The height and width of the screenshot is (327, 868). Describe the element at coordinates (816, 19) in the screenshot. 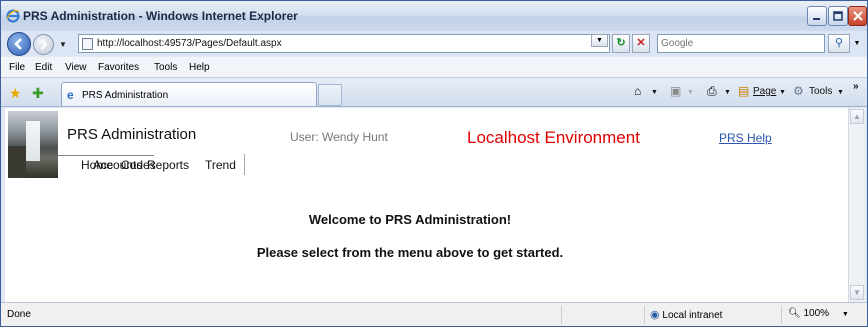

I see `minimize-icon` at that location.